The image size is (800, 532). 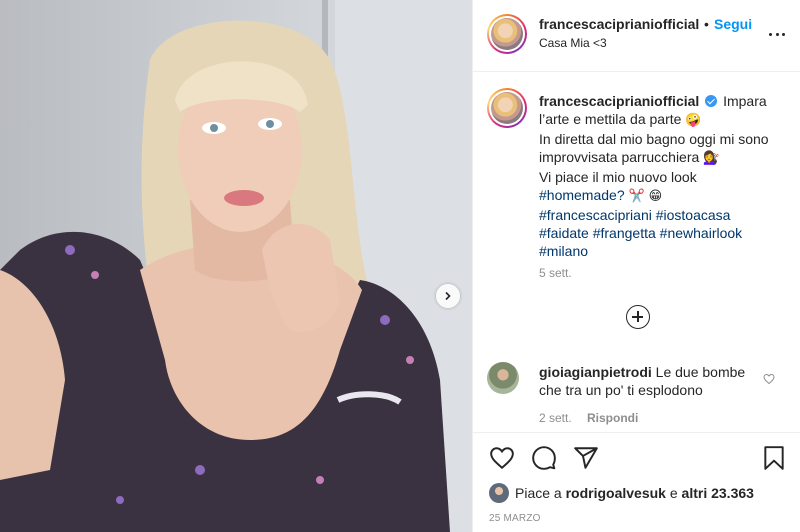 What do you see at coordinates (502, 458) in the screenshot?
I see `heart-icon` at bounding box center [502, 458].